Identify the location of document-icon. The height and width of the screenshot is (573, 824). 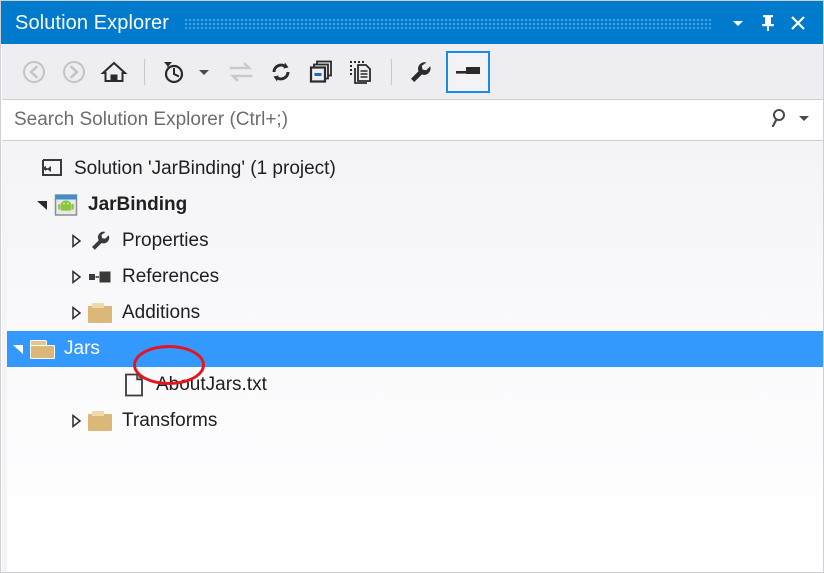
(134, 385).